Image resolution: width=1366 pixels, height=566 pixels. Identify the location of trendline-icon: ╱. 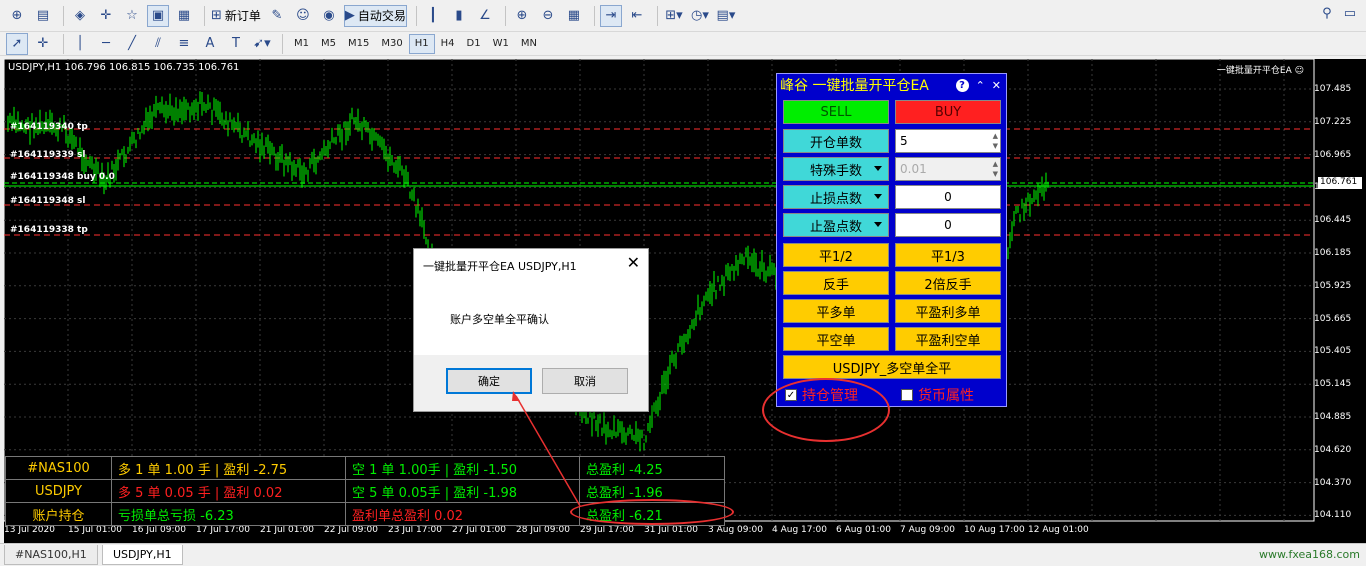
(132, 44).